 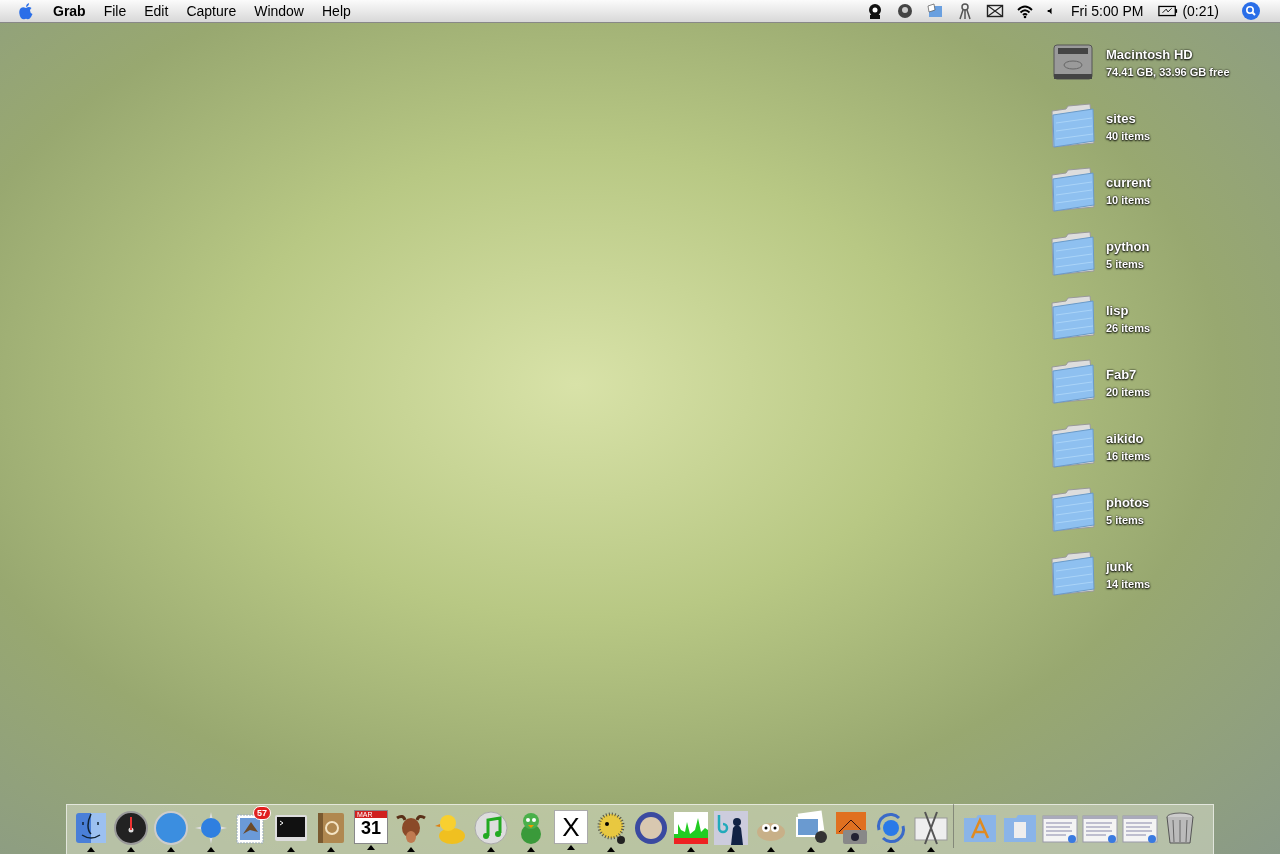 What do you see at coordinates (1128, 199) in the screenshot?
I see `item-info: 10 items` at bounding box center [1128, 199].